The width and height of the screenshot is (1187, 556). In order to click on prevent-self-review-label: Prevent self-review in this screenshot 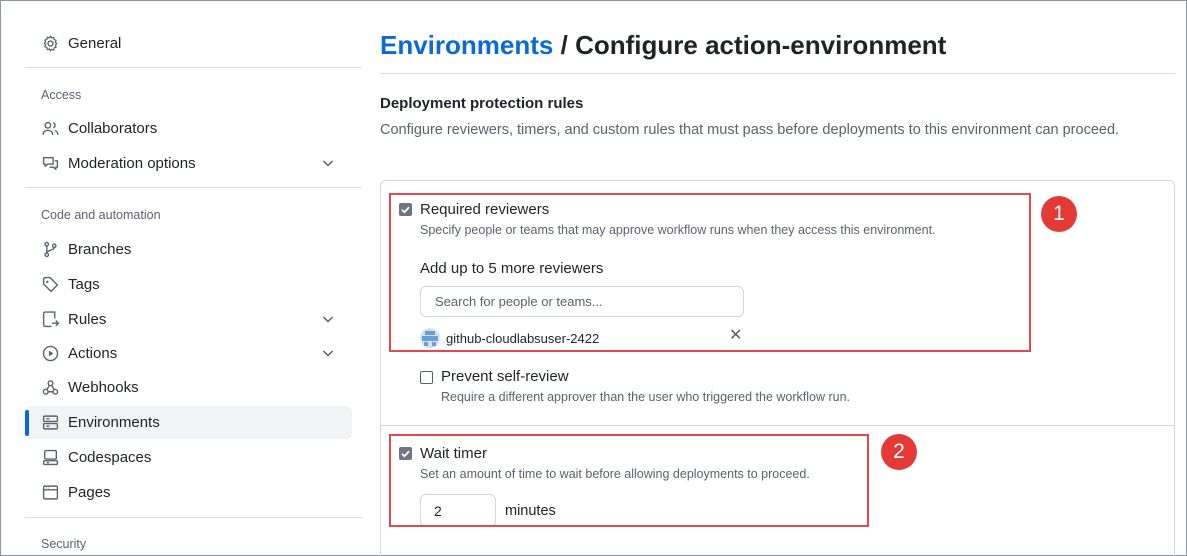, I will do `click(505, 376)`.